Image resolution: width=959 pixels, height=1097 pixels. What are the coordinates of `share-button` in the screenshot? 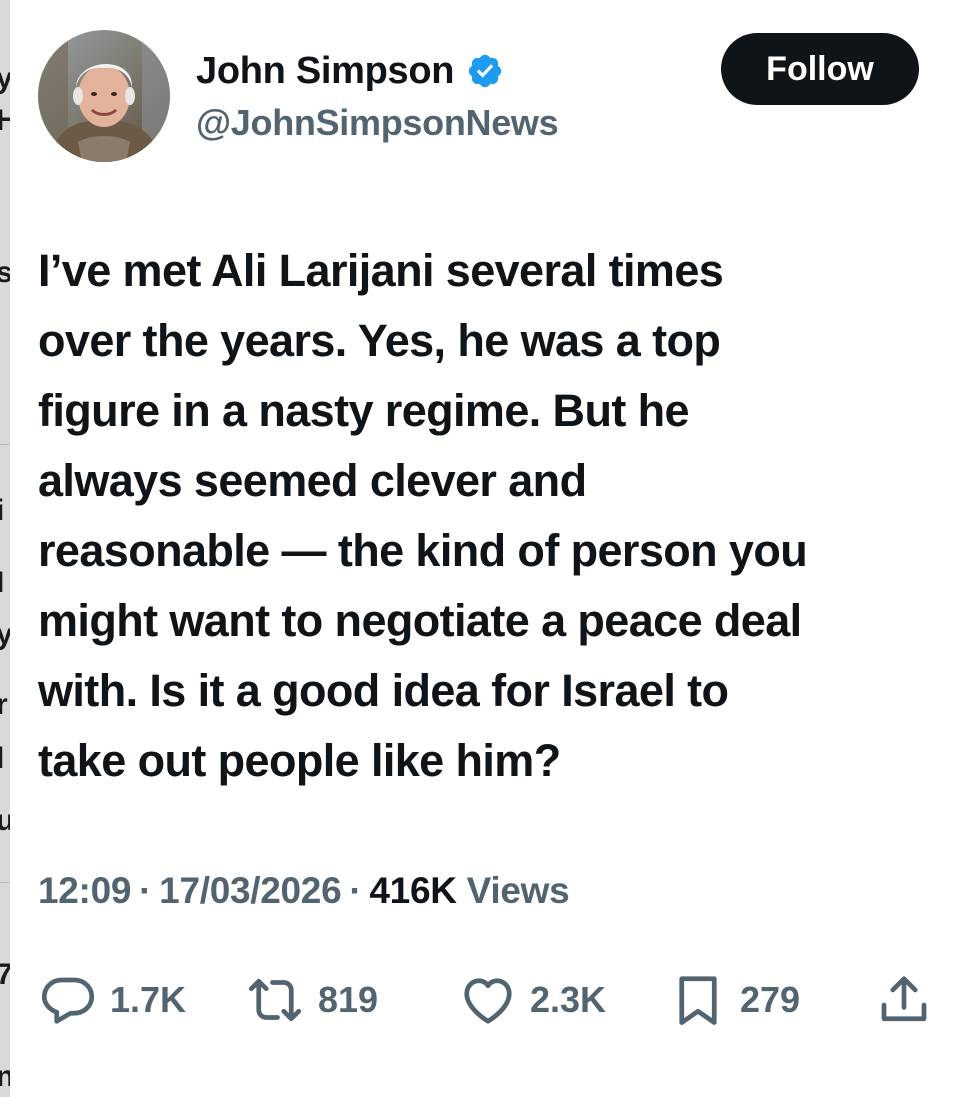 It's located at (904, 1000).